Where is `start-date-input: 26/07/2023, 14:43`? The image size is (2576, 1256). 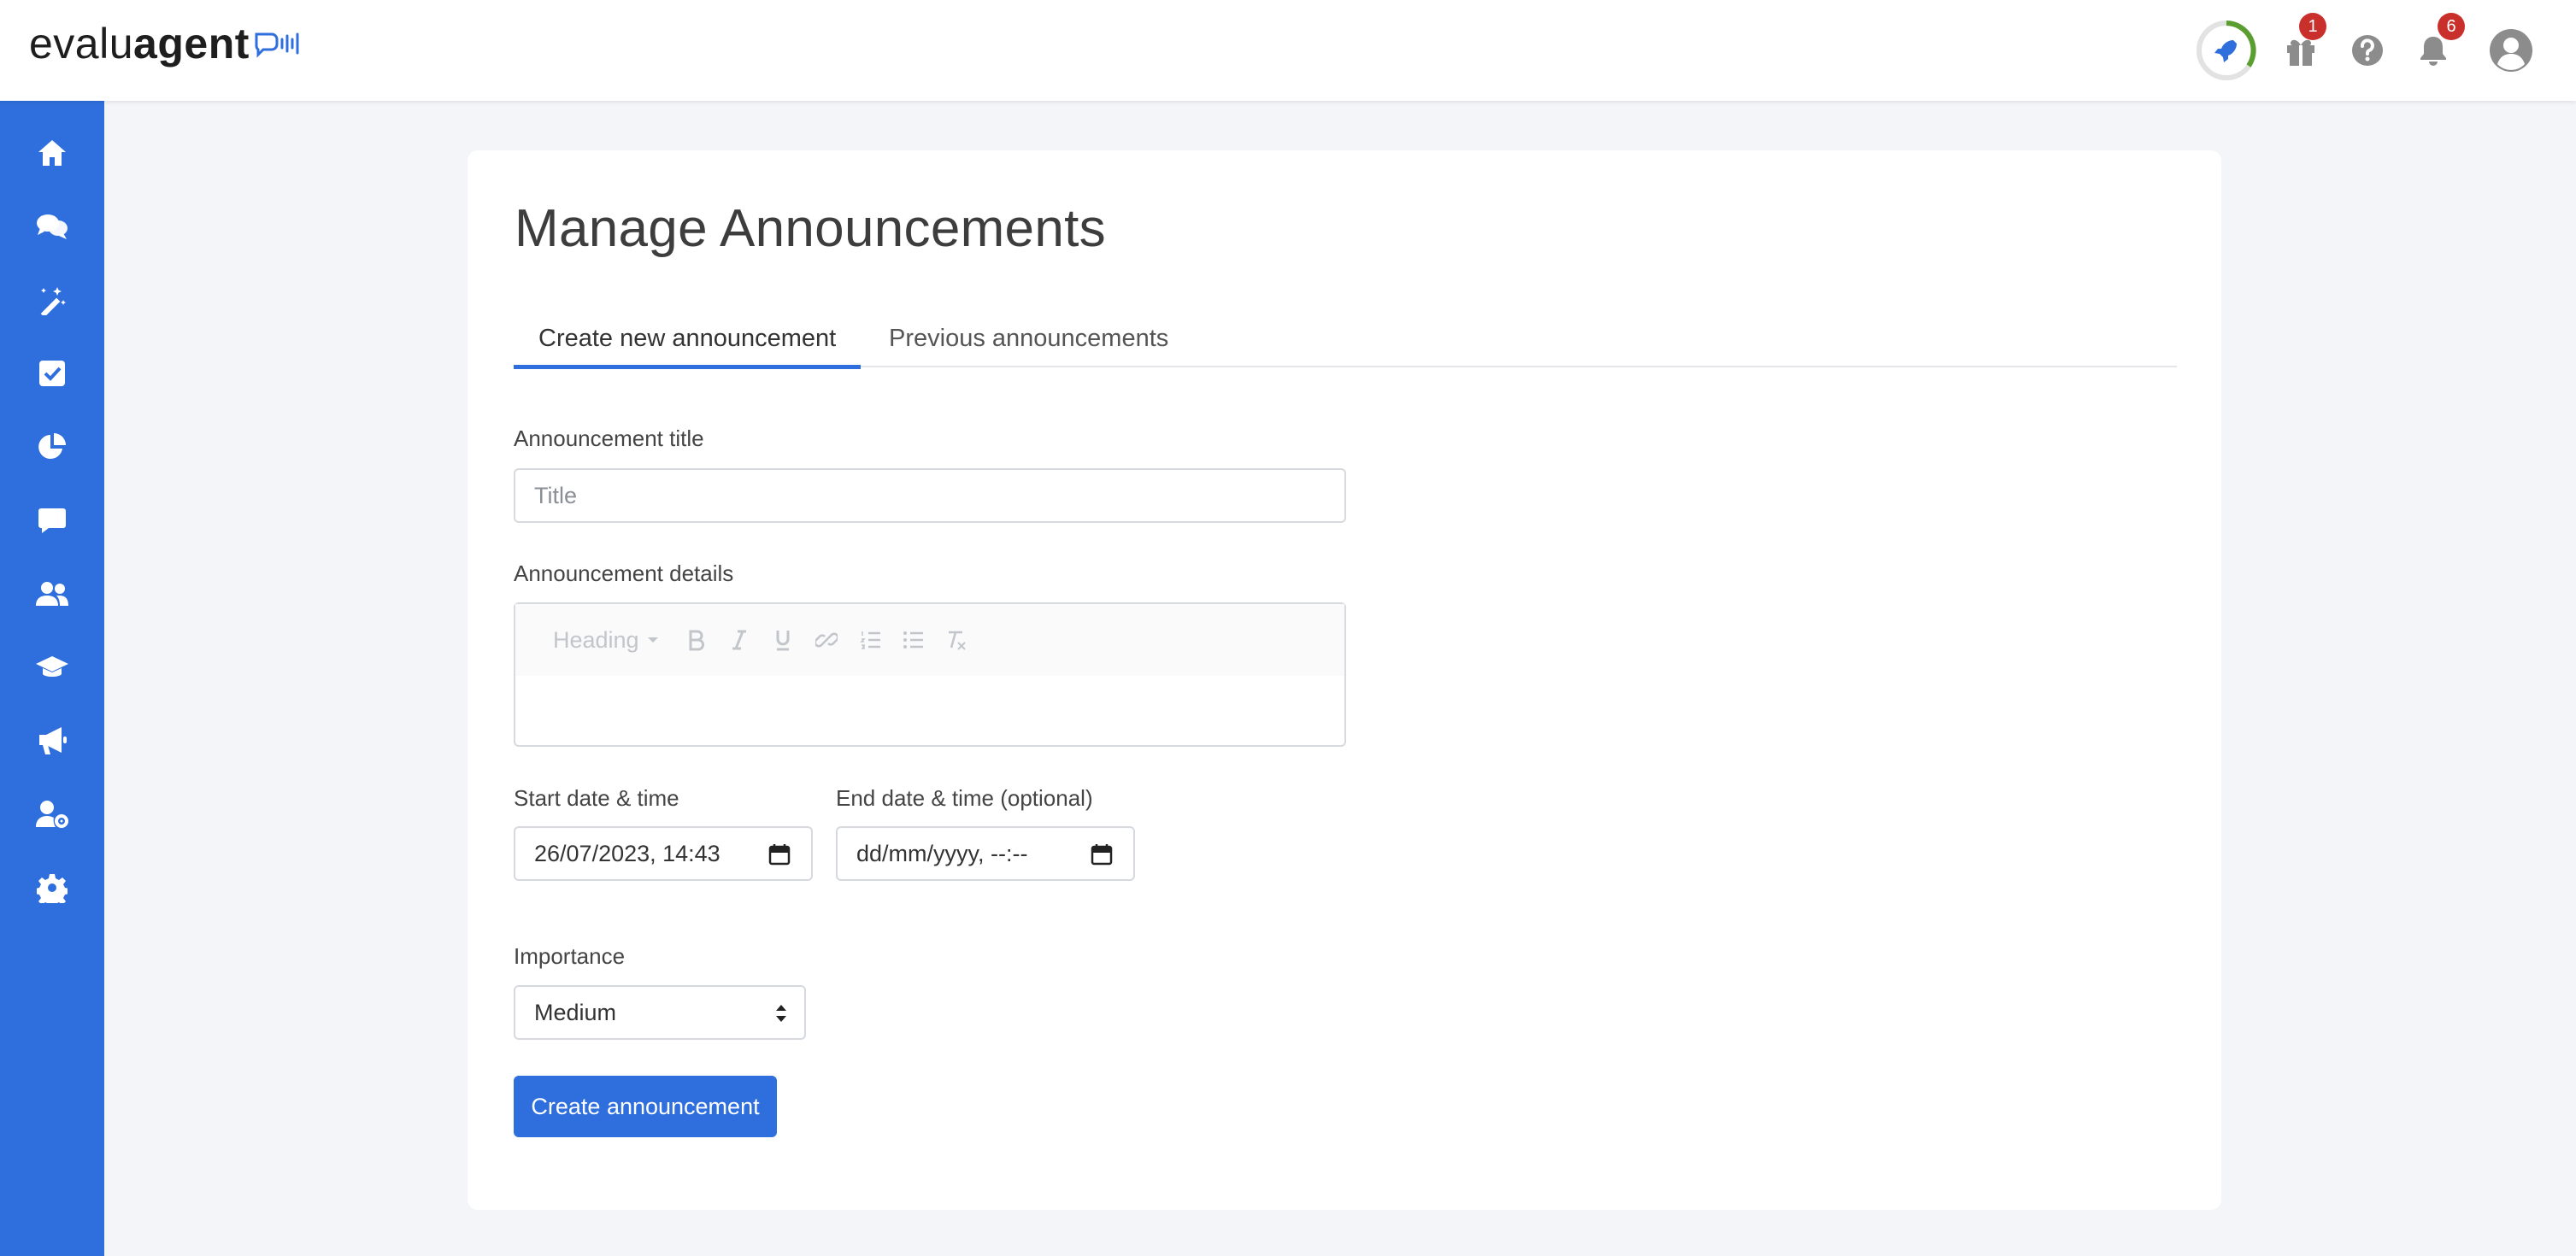 start-date-input: 26/07/2023, 14:43 is located at coordinates (663, 853).